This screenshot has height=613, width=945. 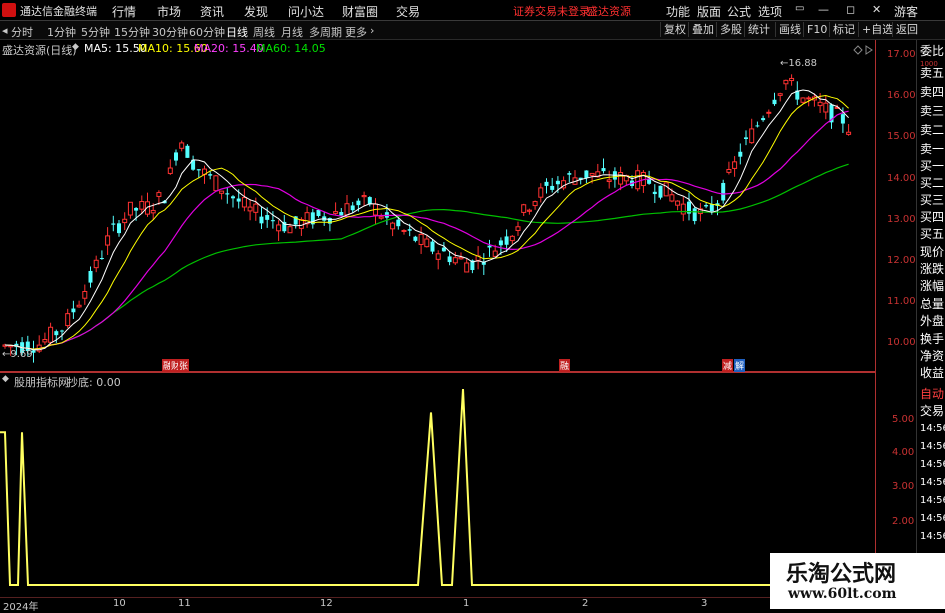 I want to click on price-tick: 16.00, so click(x=901, y=95).